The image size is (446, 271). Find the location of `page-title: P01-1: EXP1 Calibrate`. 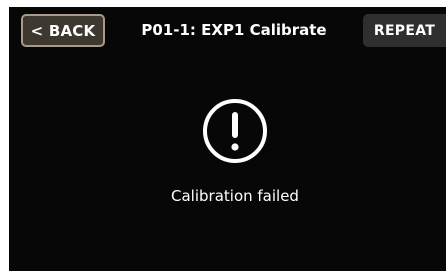

page-title: P01-1: EXP1 Calibrate is located at coordinates (234, 30).